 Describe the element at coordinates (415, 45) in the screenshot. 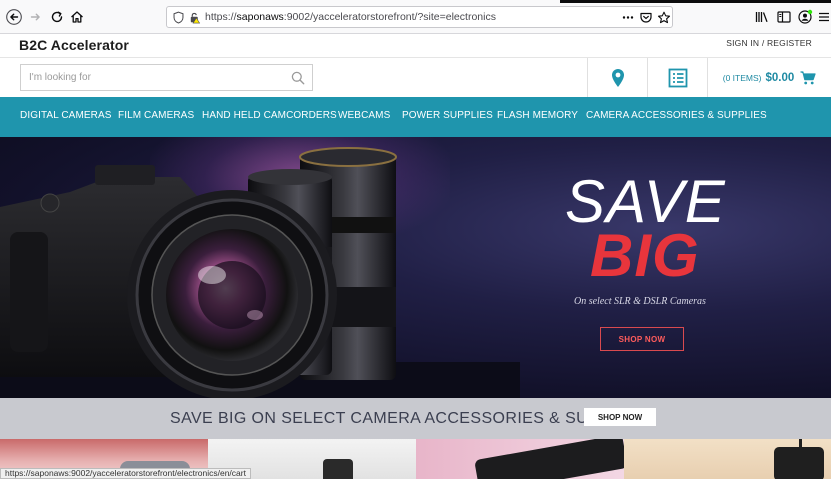

I see `site-header: B2C Accelerator SIGN IN / REGISTER` at that location.